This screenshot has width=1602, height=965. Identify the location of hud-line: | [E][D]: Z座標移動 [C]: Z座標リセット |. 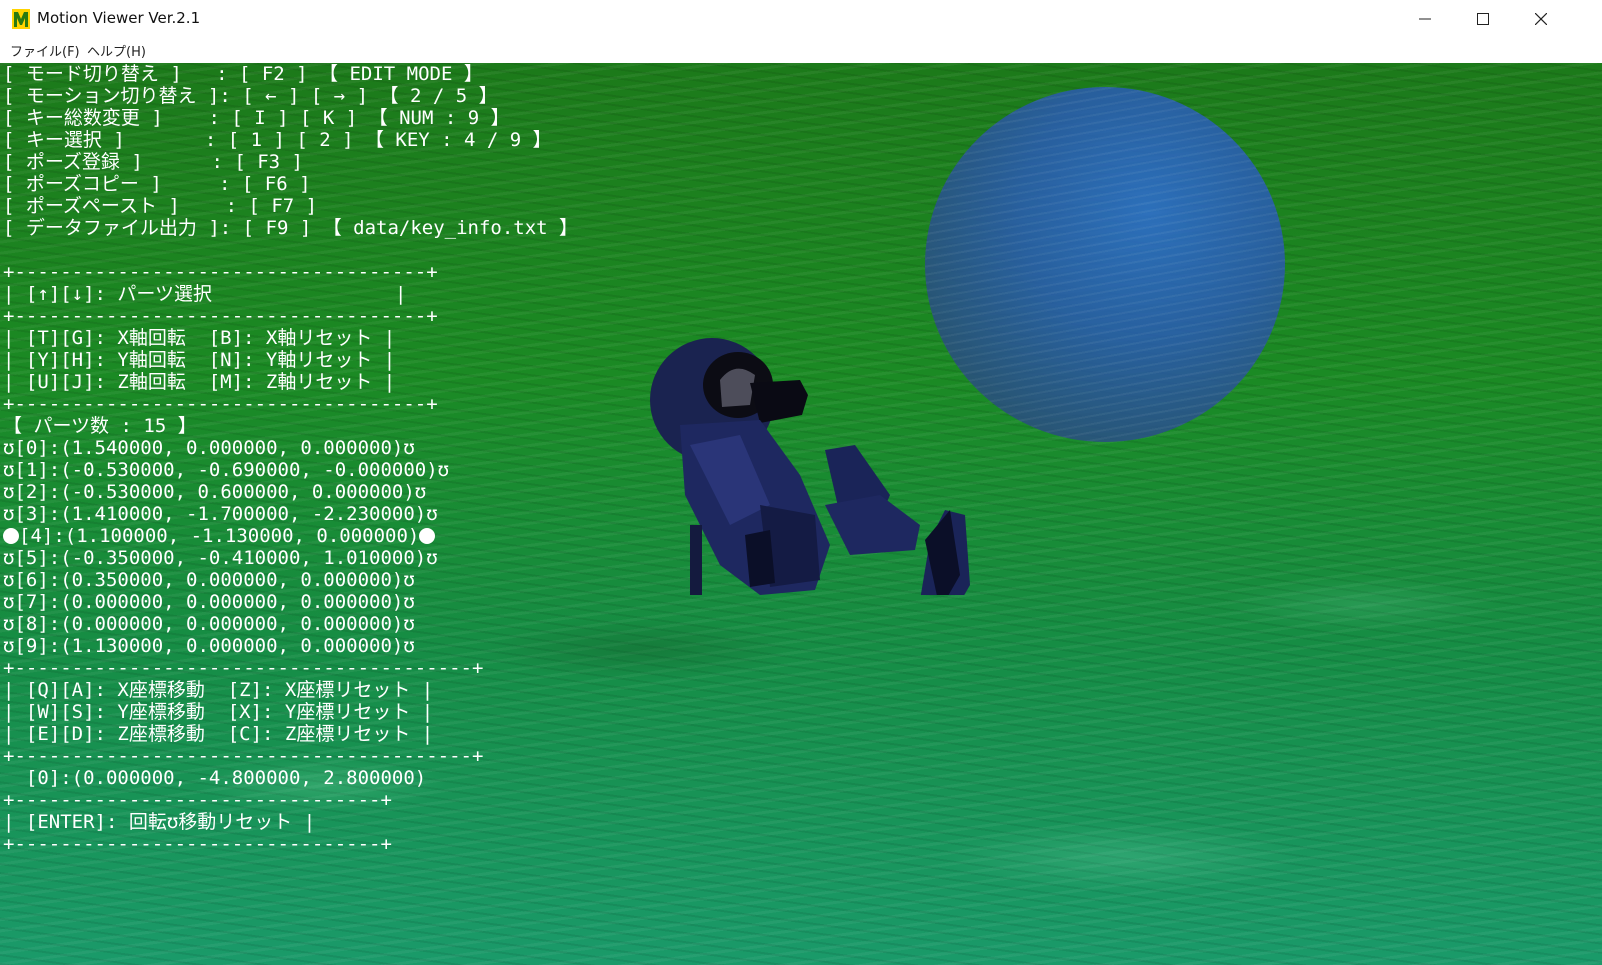
(218, 734).